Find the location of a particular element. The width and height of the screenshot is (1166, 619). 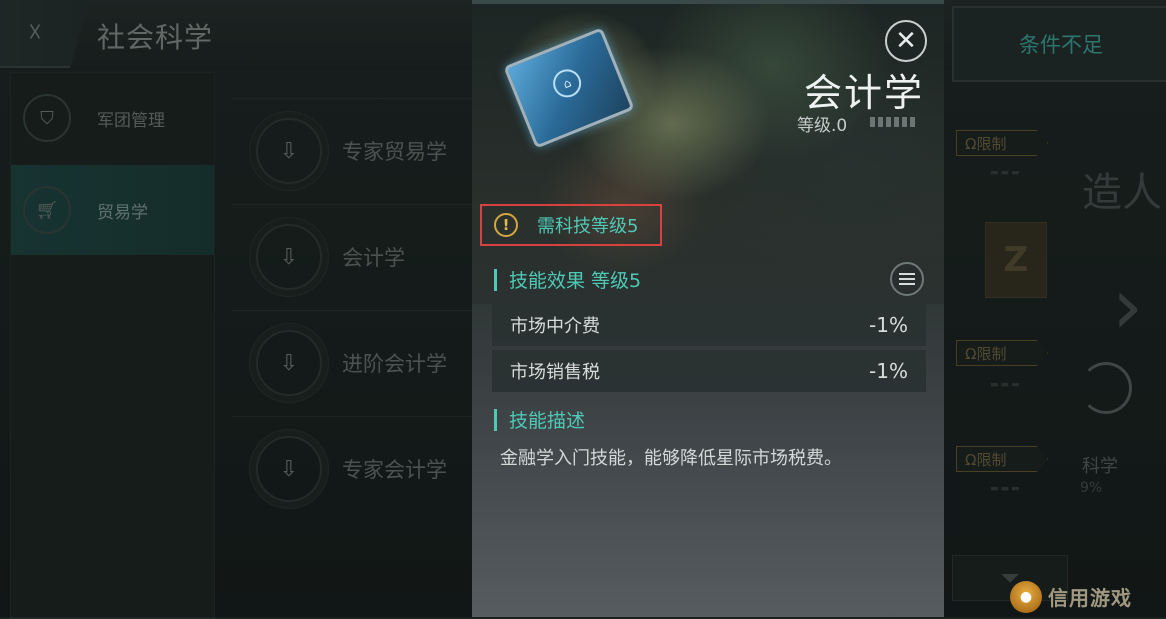

watermark: ● 信用游戏 is located at coordinates (1088, 596).